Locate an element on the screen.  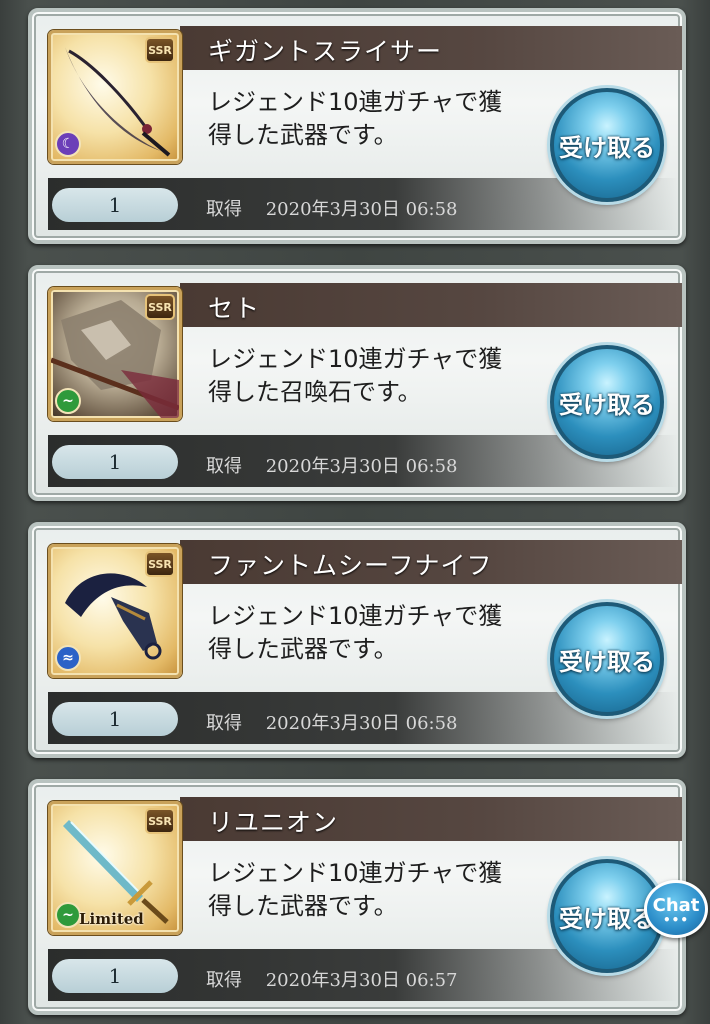
acquired-info: 取得 2020年3月30日 06:57 is located at coordinates (332, 979).